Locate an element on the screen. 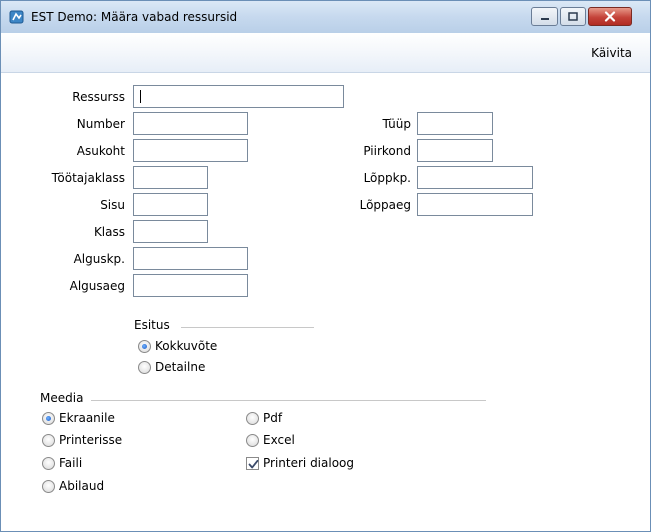  meedia-group-title: Meedia is located at coordinates (62, 398).